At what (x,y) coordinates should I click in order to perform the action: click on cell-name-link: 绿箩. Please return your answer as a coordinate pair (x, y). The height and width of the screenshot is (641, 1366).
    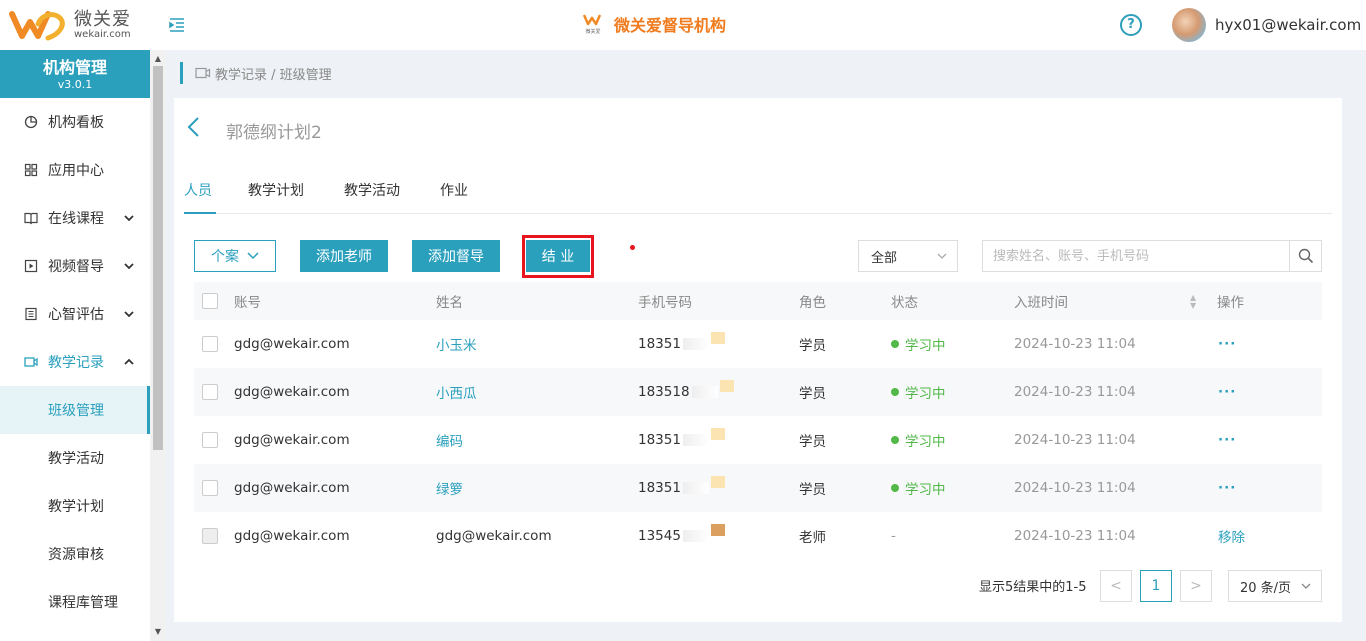
    Looking at the image, I should click on (449, 488).